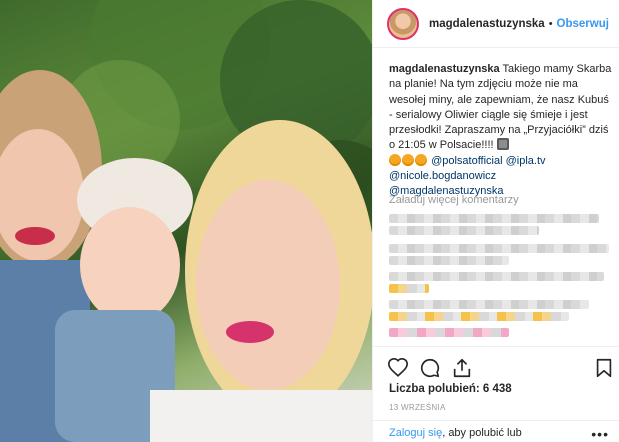 This screenshot has width=619, height=442. I want to click on tv-emoji-icon, so click(502, 144).